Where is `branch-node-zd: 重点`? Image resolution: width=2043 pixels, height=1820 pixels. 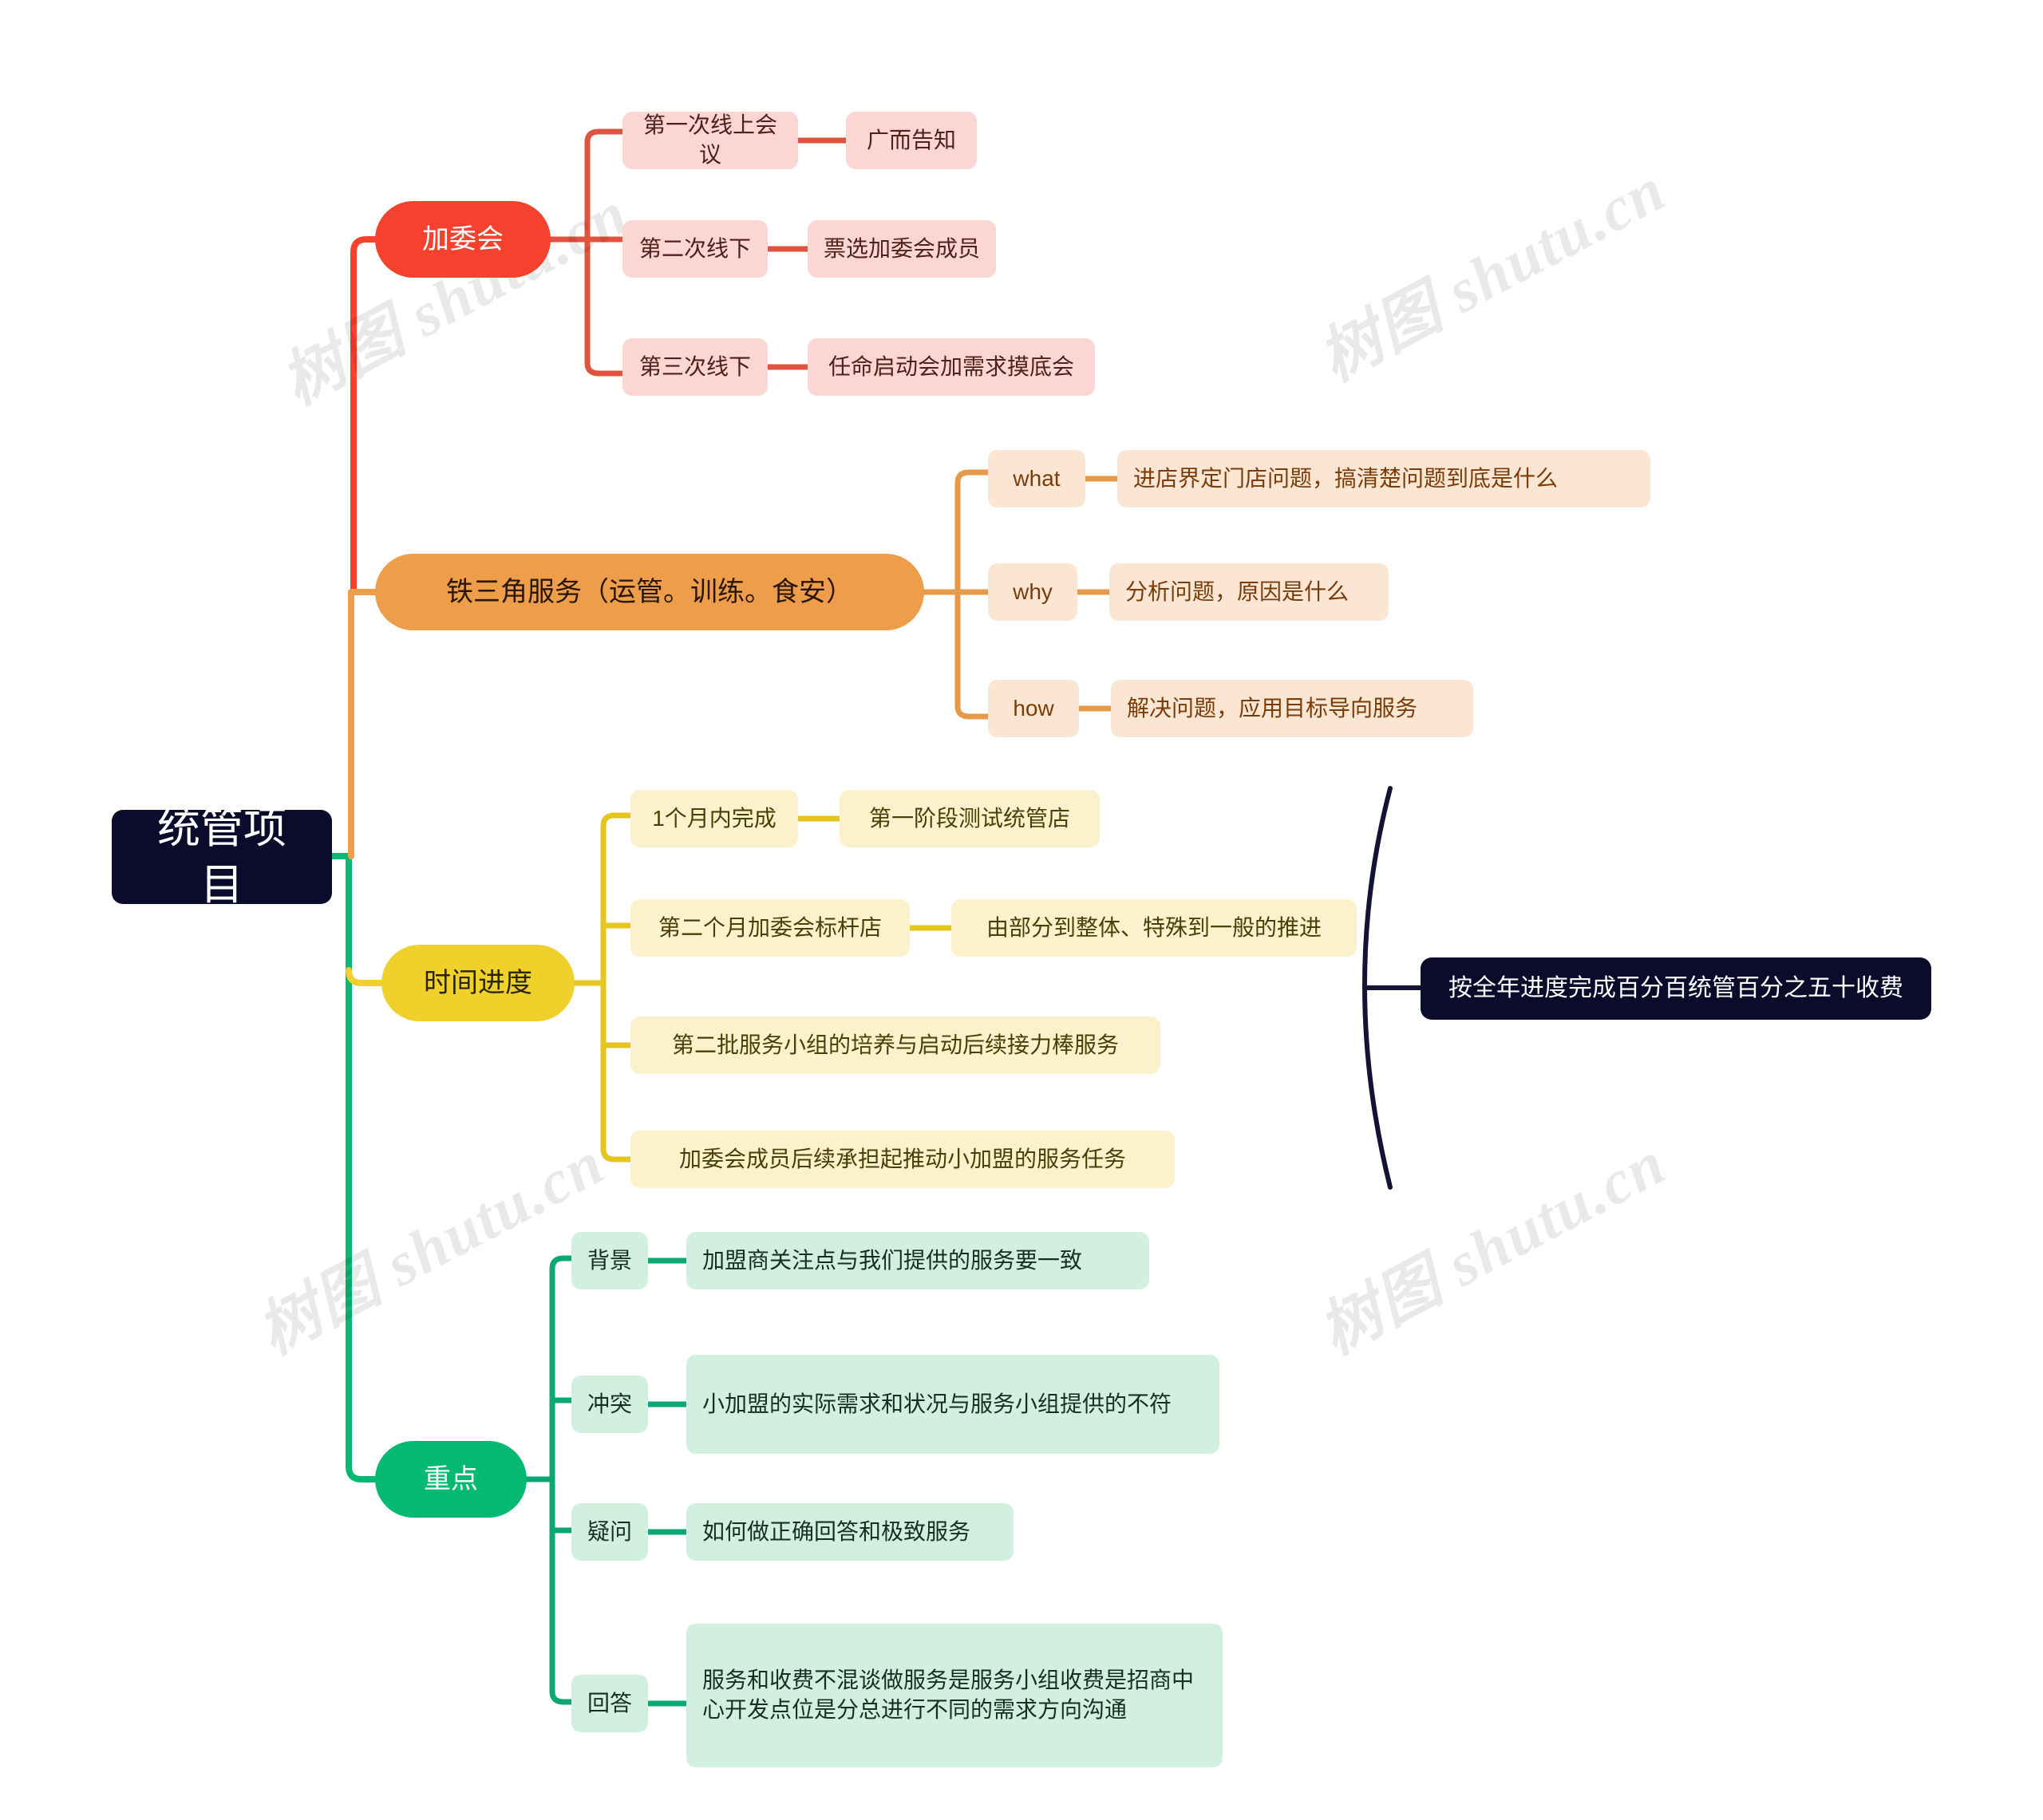
branch-node-zd: 重点 is located at coordinates (451, 1479).